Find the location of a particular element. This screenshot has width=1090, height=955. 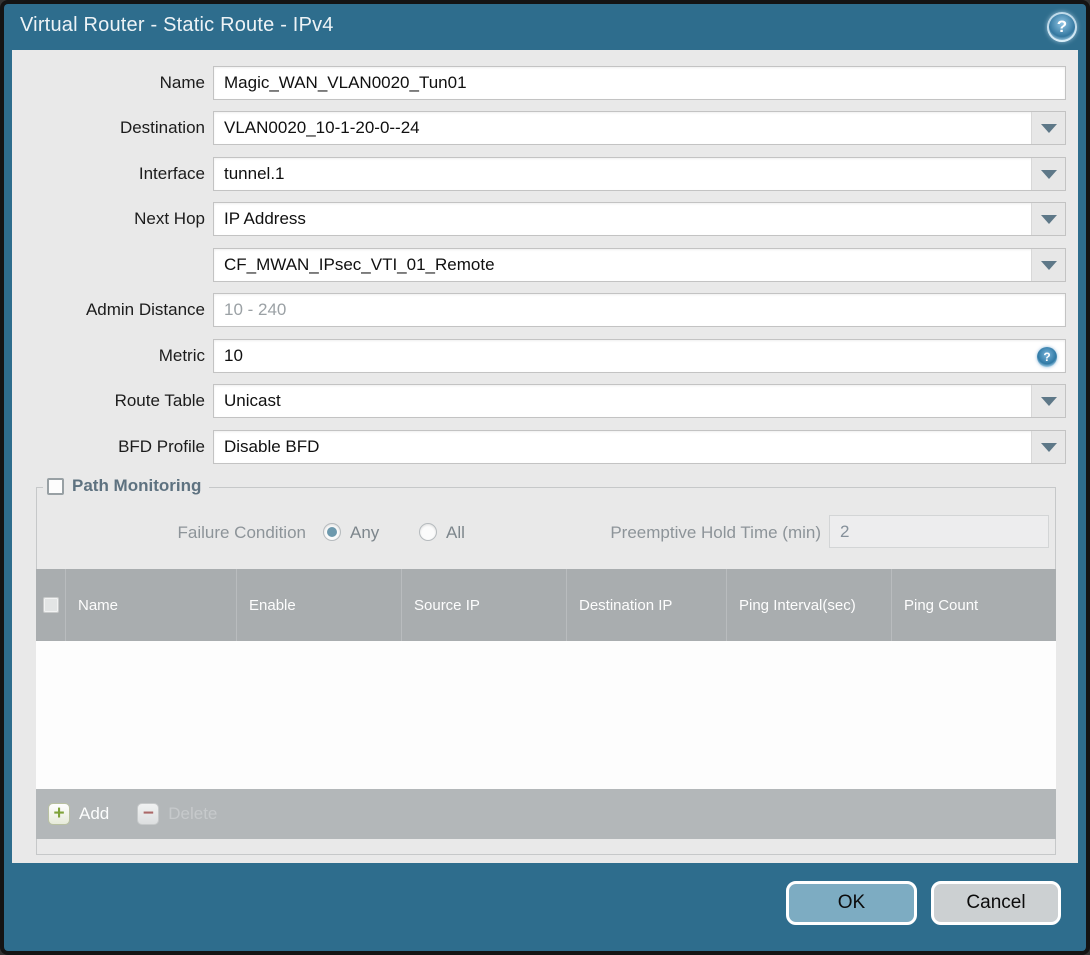

bfd-profile-label: BFD Profile is located at coordinates (161, 446).